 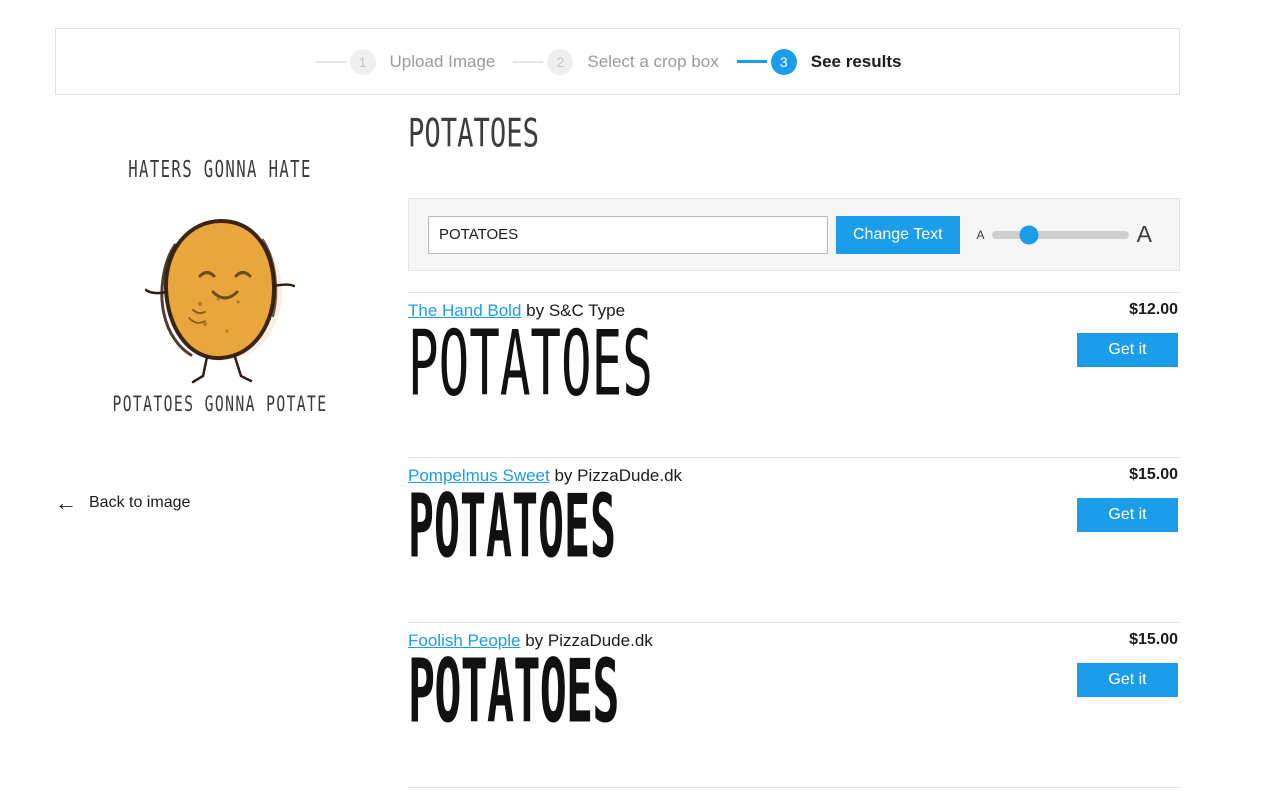 What do you see at coordinates (362, 61) in the screenshot?
I see `stepper-bullet-1: 1` at bounding box center [362, 61].